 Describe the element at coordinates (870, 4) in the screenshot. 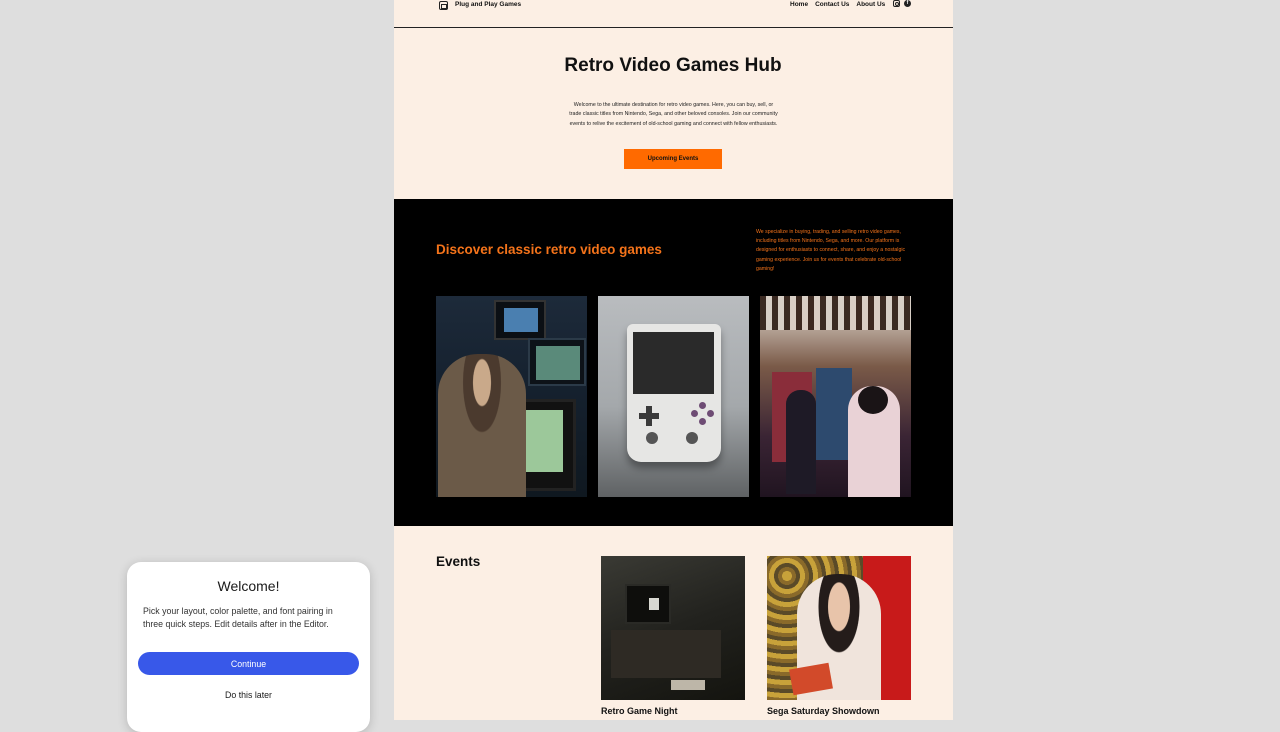

I see `nav-about-us: About Us` at that location.